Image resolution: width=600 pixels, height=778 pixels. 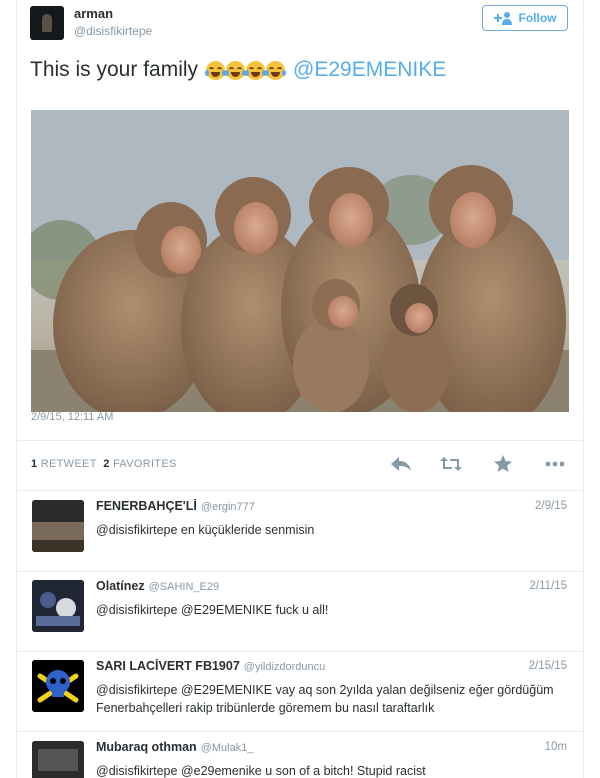 I want to click on more-dots-icon, so click(x=555, y=464).